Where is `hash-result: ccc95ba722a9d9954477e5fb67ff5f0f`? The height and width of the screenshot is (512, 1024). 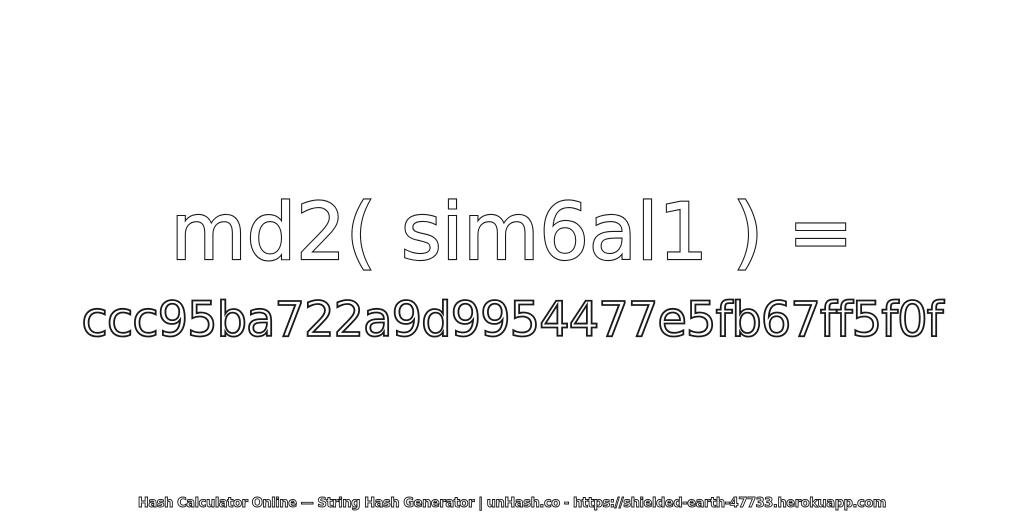 hash-result: ccc95ba722a9d9954477e5fb67ff5f0f is located at coordinates (513, 320).